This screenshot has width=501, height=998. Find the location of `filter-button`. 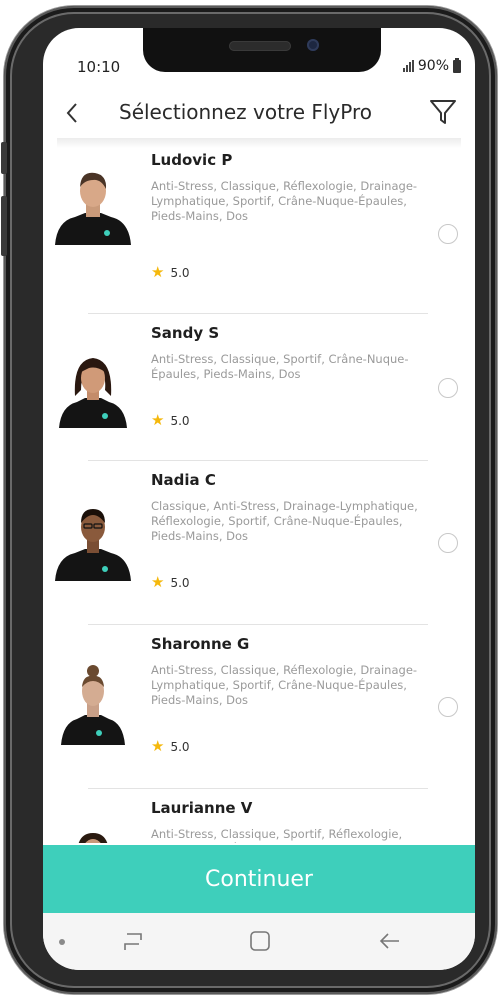

filter-button is located at coordinates (443, 112).